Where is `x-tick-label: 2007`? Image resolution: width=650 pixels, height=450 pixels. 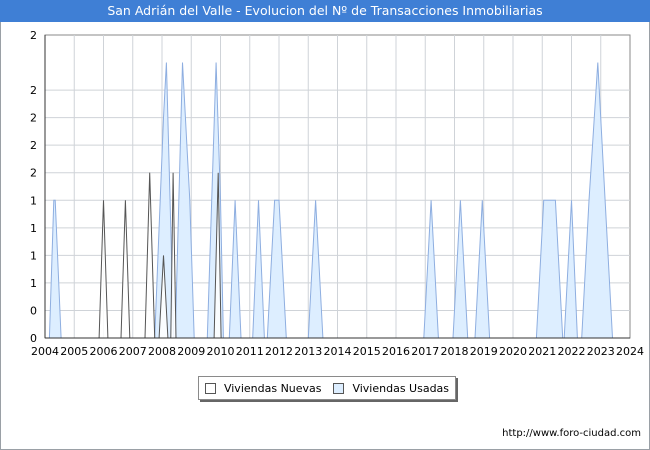 x-tick-label: 2007 is located at coordinates (133, 351).